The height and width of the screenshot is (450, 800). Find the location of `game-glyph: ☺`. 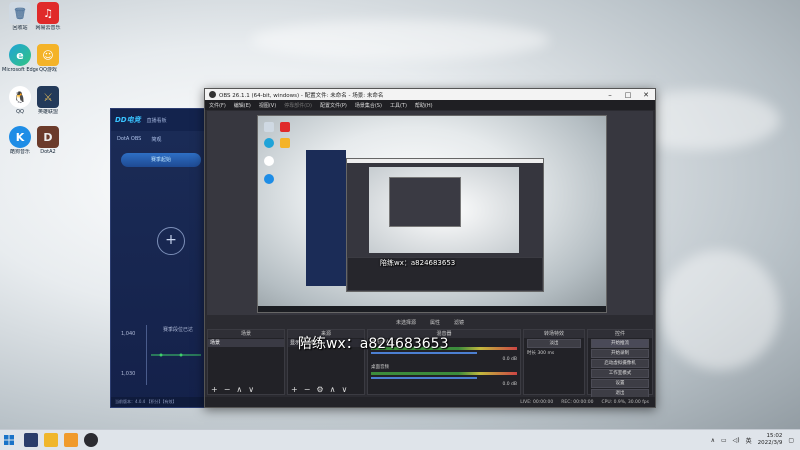

game-glyph: ☺ is located at coordinates (48, 55).